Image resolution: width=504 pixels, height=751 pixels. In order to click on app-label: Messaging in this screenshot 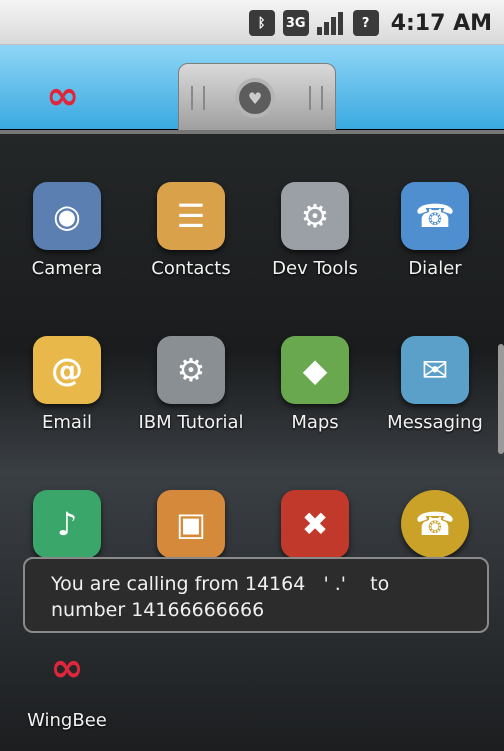, I will do `click(435, 422)`.